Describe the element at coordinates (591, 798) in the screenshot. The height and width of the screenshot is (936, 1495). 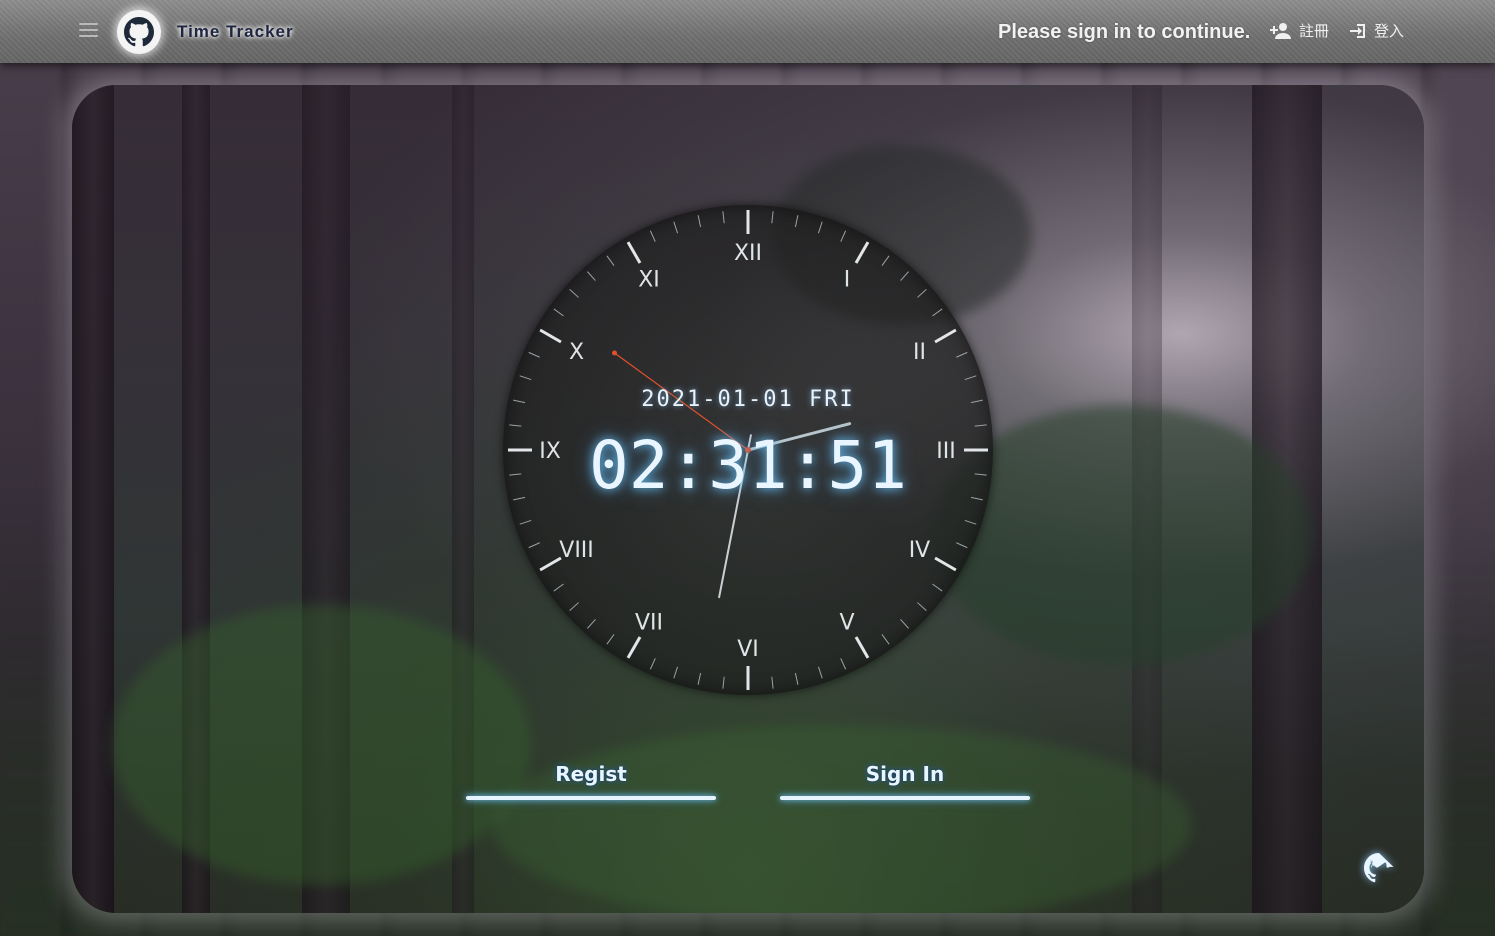
I see `regist-button-underline` at that location.